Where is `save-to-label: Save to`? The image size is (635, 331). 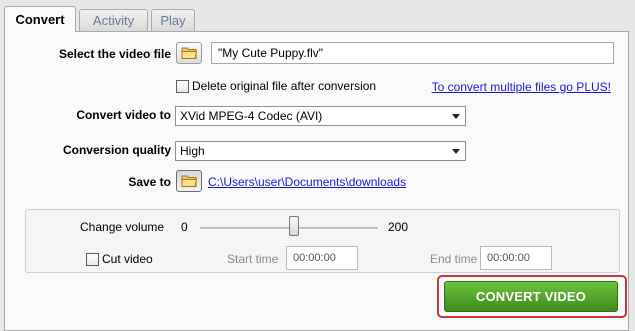
save-to-label: Save to is located at coordinates (149, 182).